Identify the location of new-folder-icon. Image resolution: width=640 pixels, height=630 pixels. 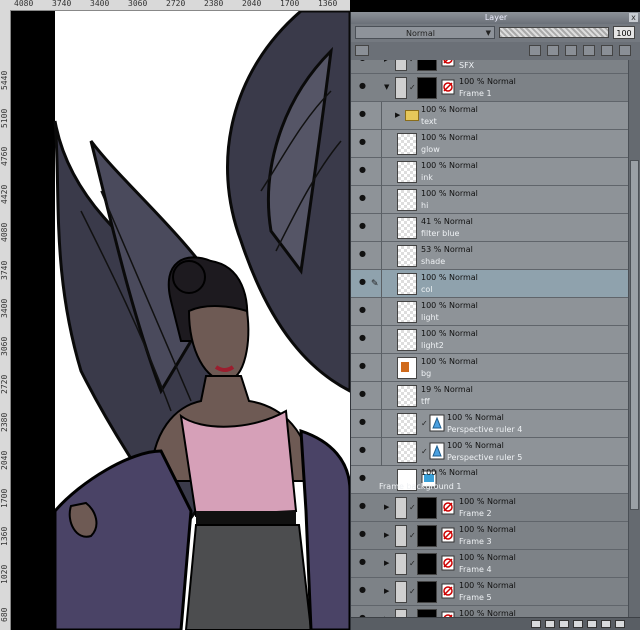
(564, 624).